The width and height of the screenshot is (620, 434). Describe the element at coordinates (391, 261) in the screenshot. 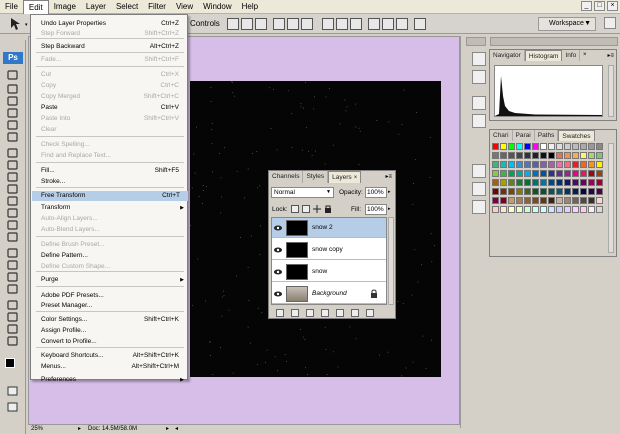

I see `layers-scrollbar` at that location.